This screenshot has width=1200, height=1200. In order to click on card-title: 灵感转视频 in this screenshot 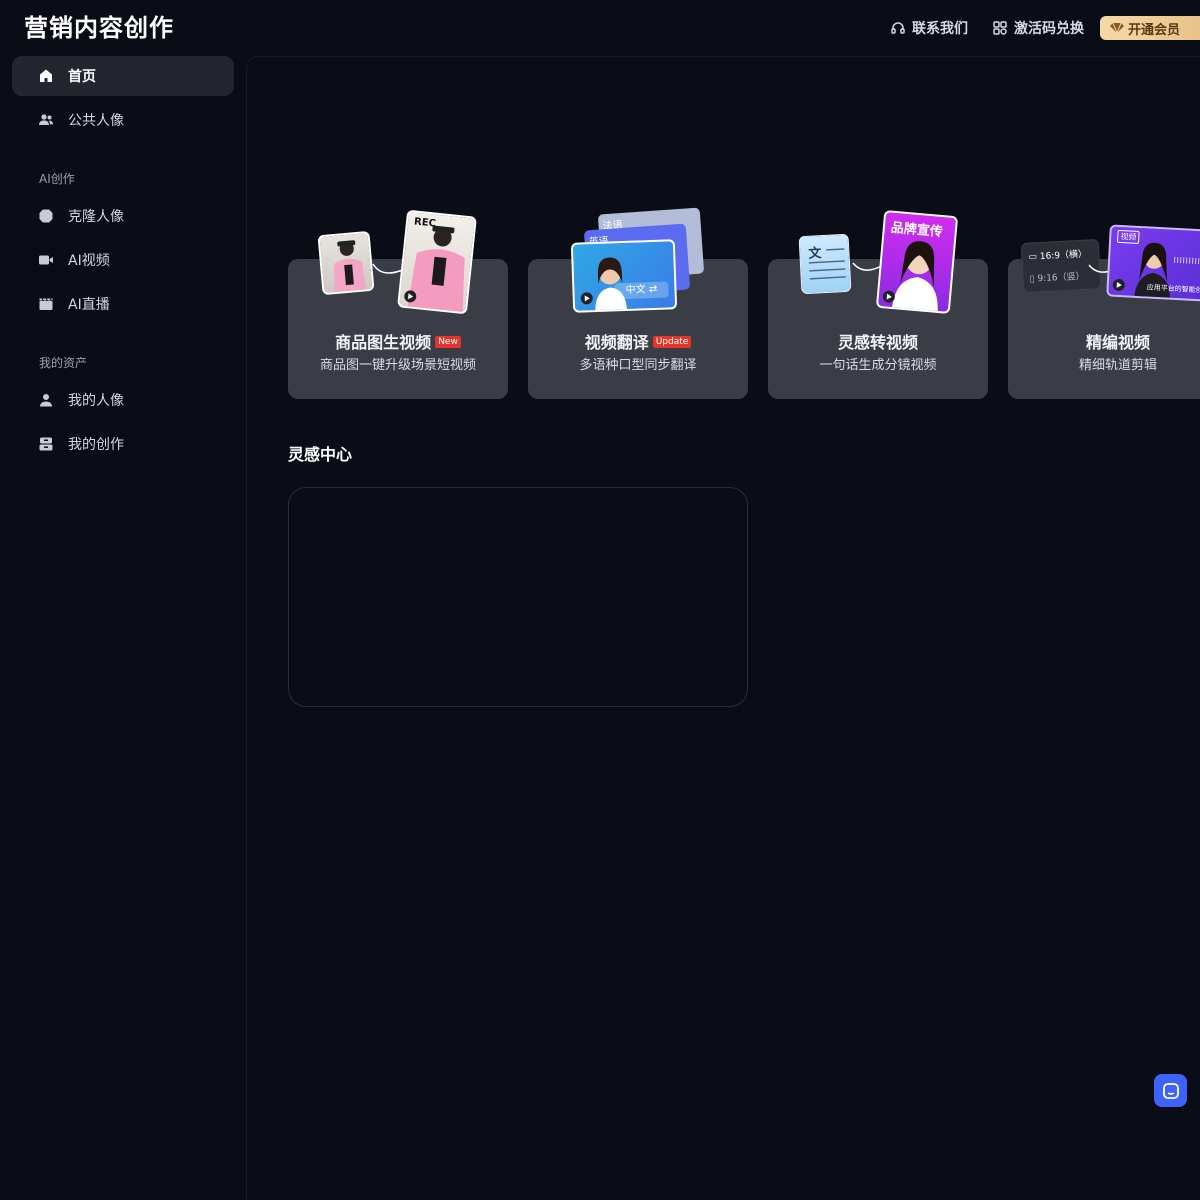, I will do `click(877, 342)`.